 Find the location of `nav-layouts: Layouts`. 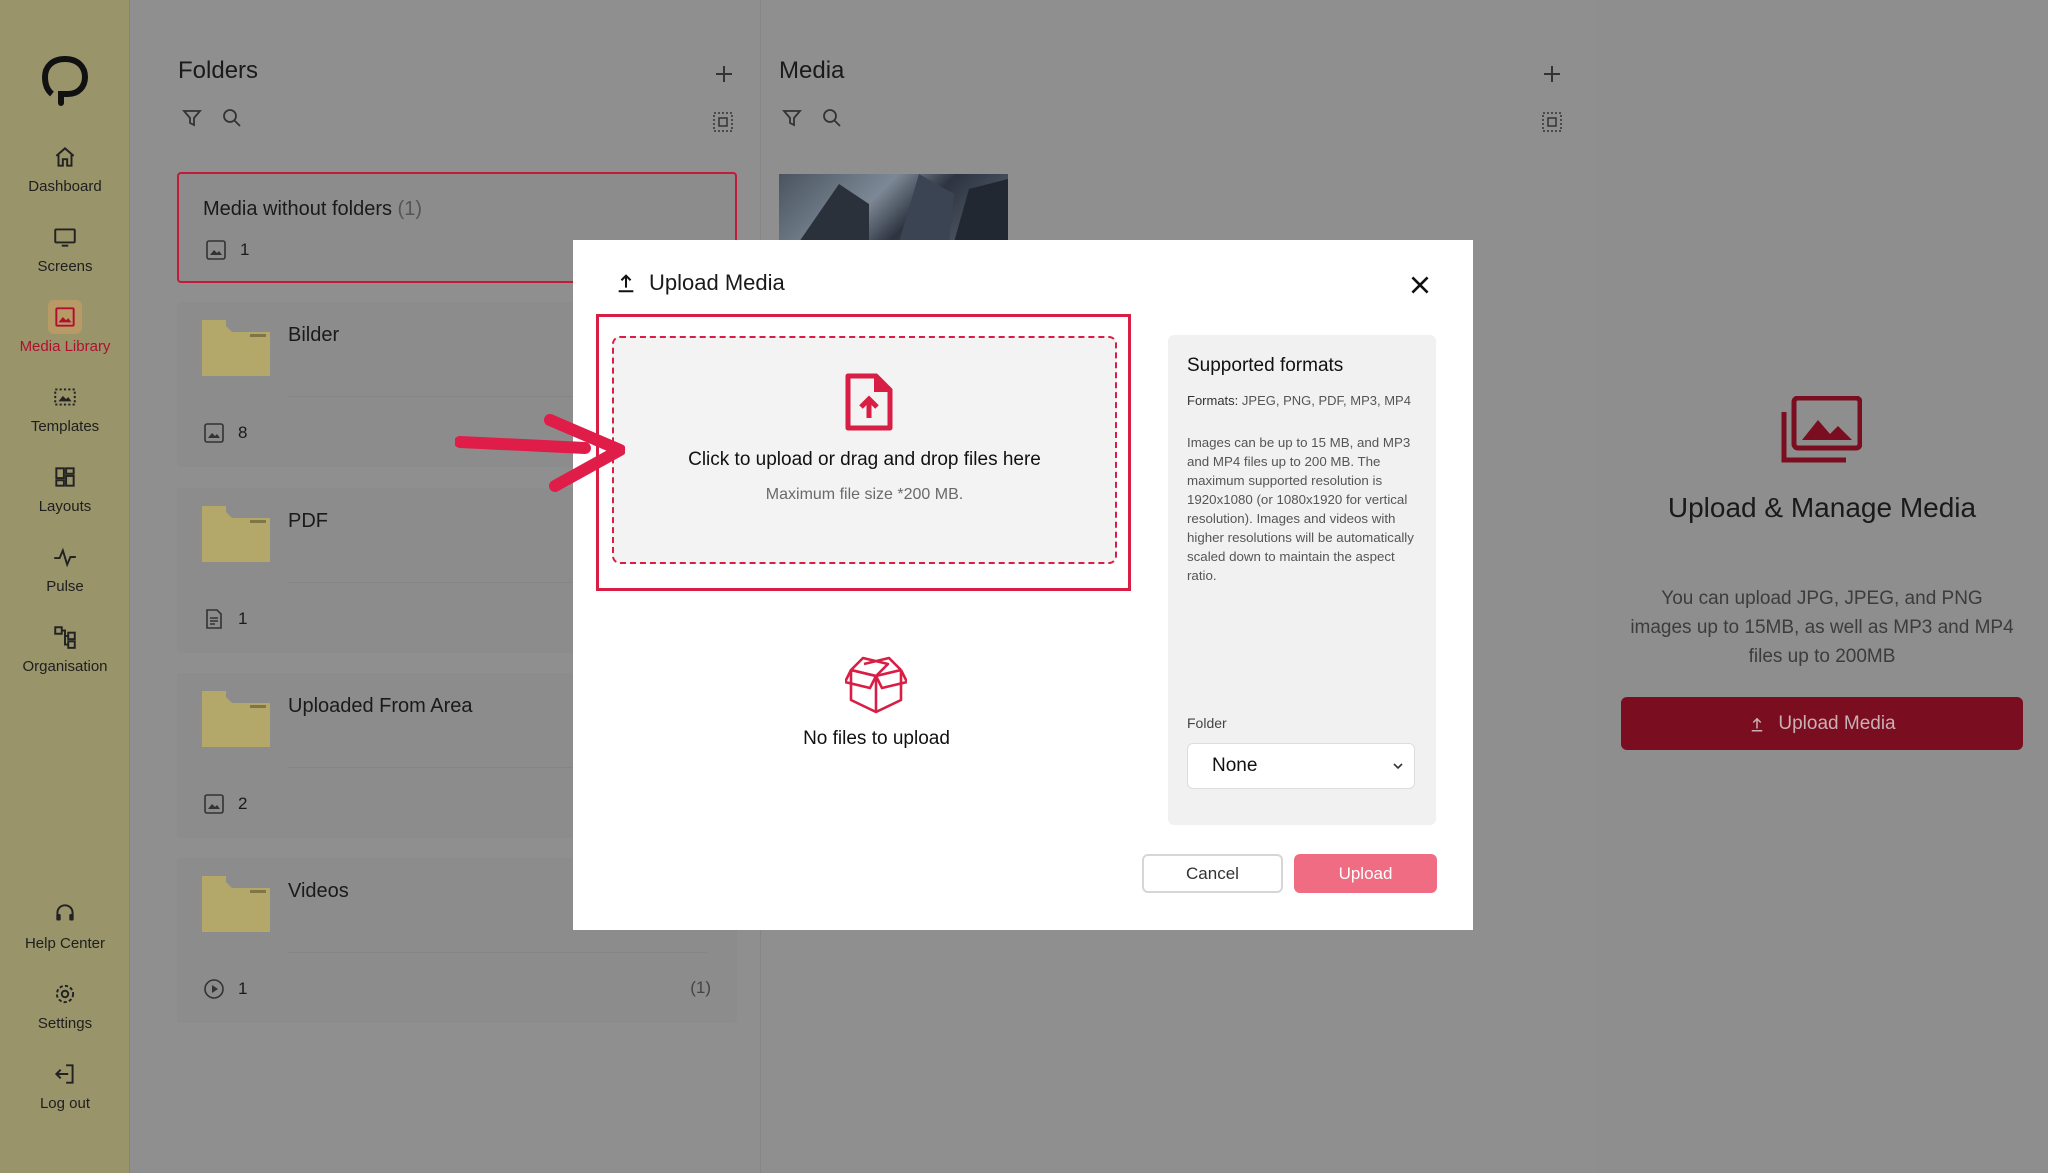

nav-layouts: Layouts is located at coordinates (65, 487).